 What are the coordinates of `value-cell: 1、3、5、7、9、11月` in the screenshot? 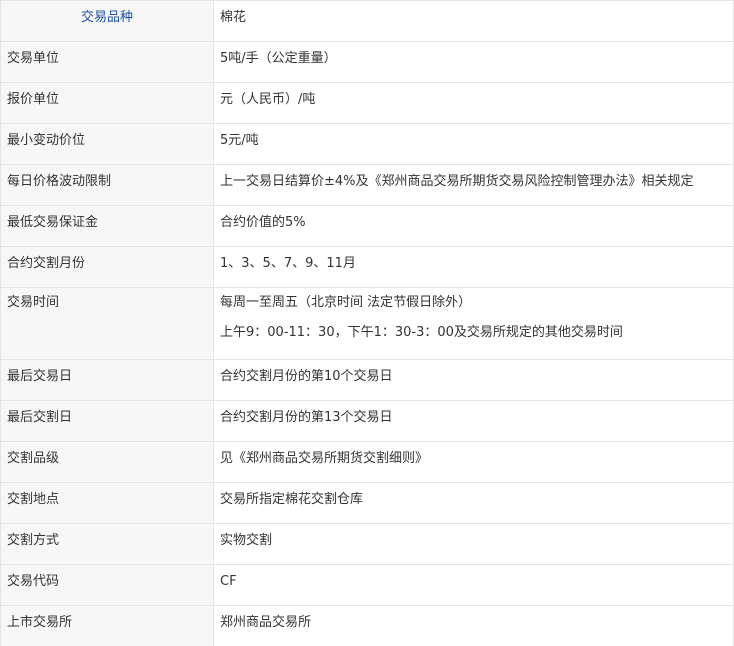 It's located at (474, 267).